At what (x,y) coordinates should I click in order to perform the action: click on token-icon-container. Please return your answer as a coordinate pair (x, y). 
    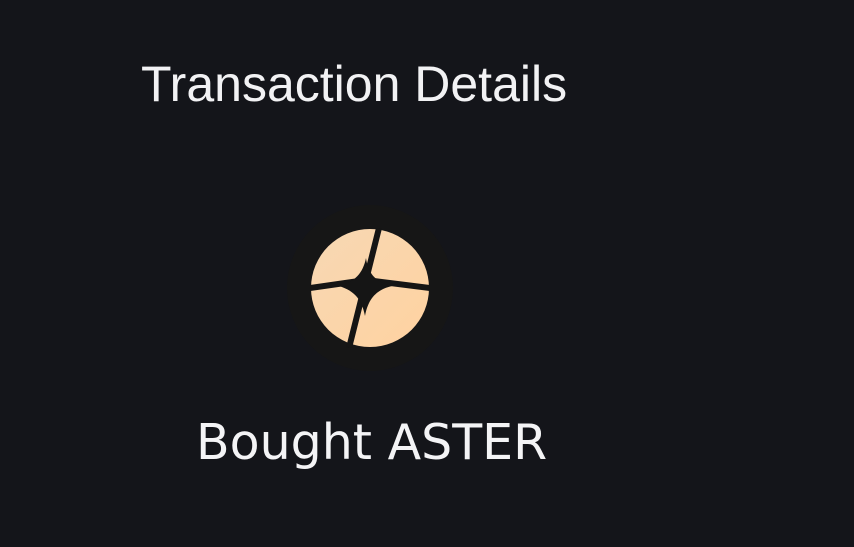
    Looking at the image, I should click on (370, 288).